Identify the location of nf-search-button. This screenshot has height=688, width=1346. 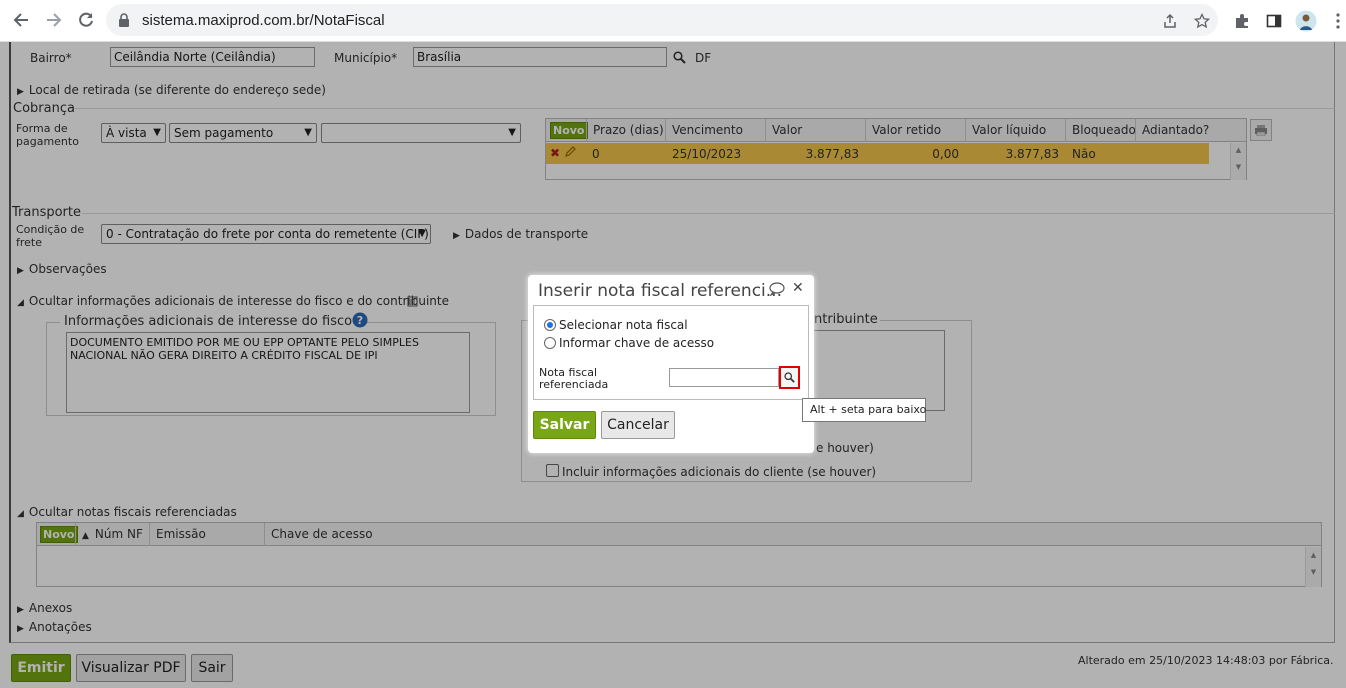
(789, 377).